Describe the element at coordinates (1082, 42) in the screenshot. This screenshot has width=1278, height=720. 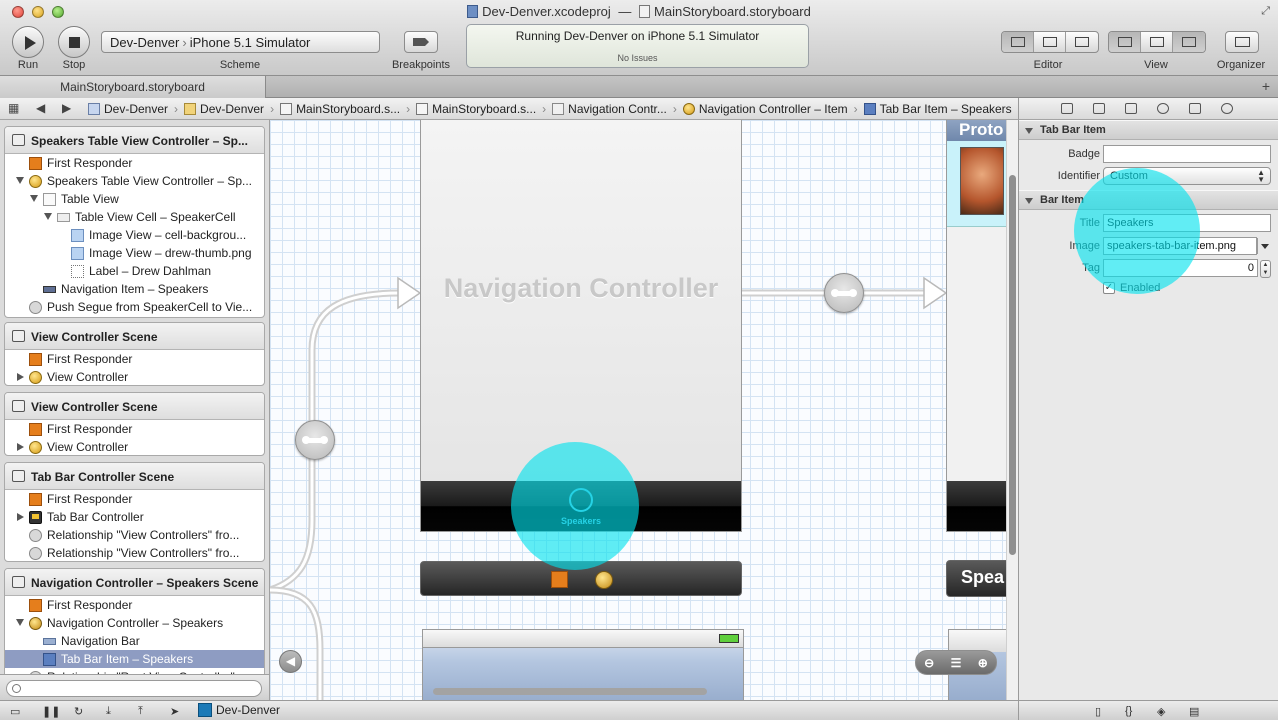
I see `version-editor-button` at that location.